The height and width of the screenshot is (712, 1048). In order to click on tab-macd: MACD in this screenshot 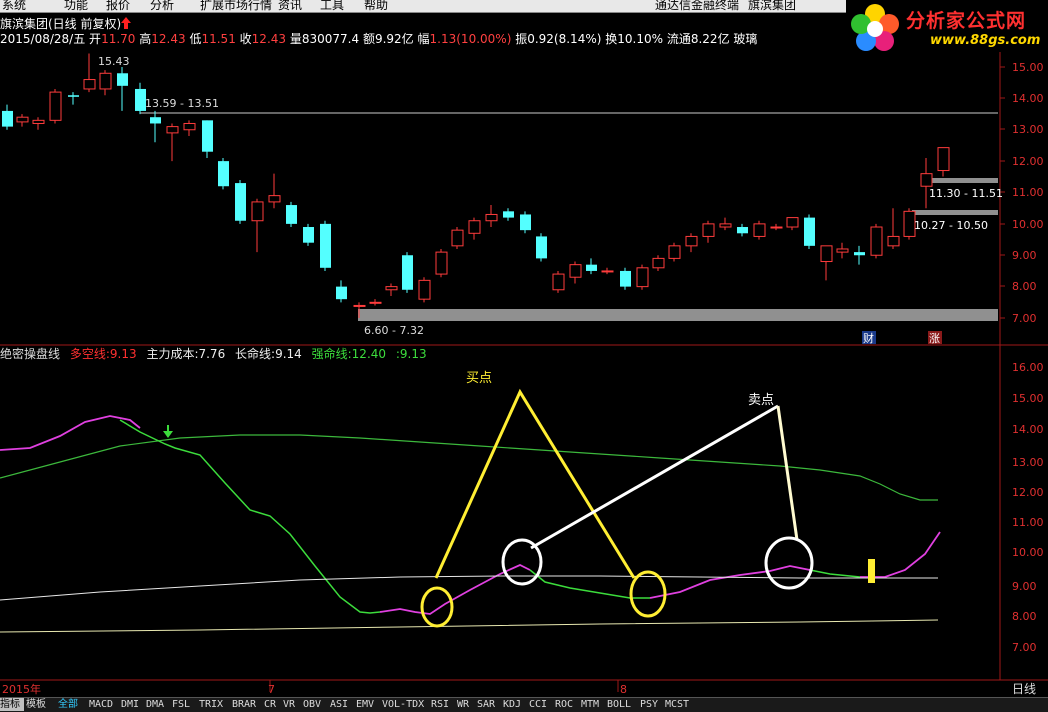, I will do `click(101, 704)`.